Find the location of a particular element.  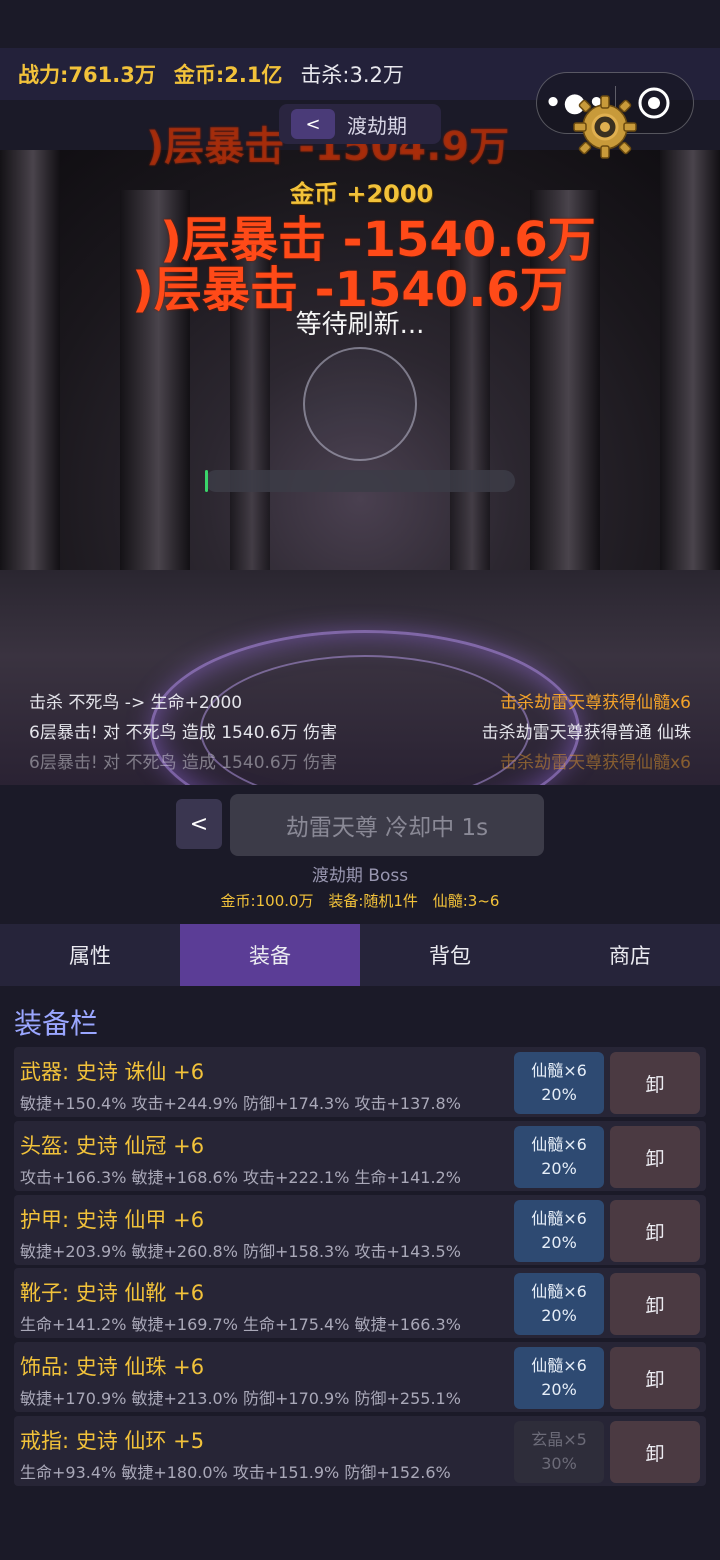

boss-rewards: 金币:100.0万 装备:随机1件 仙髓:3~6 is located at coordinates (360, 900).